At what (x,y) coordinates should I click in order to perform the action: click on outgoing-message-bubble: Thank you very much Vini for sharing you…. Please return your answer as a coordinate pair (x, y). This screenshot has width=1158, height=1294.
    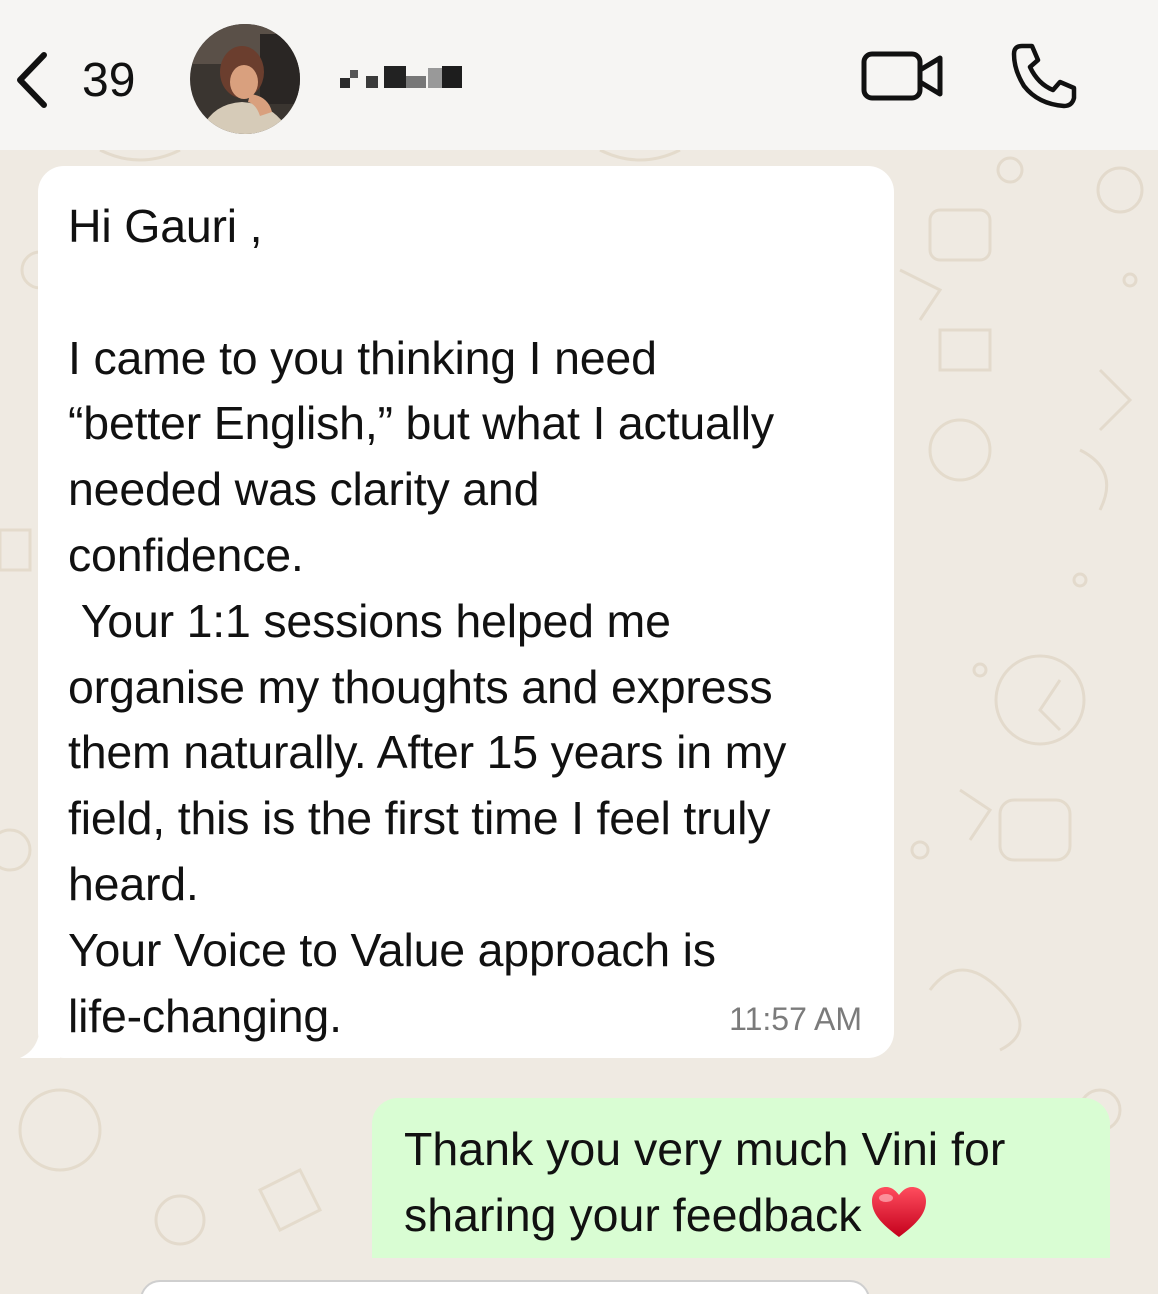
    Looking at the image, I should click on (741, 1178).